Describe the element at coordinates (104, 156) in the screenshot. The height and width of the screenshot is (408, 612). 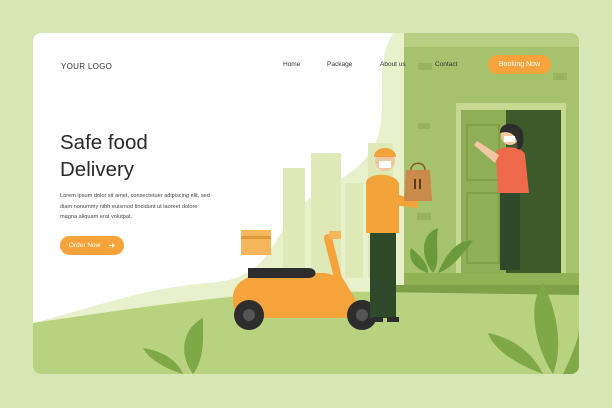
I see `hero-title: Safe food Delivery` at that location.